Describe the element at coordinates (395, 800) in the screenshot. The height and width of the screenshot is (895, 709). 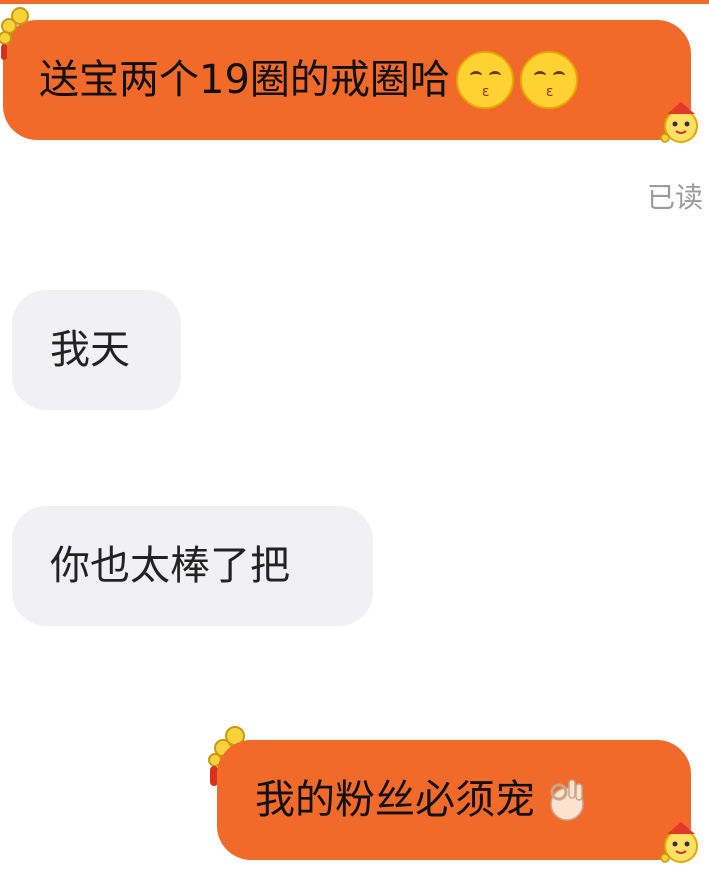
I see `message-text: 我的粉丝必须宠` at that location.